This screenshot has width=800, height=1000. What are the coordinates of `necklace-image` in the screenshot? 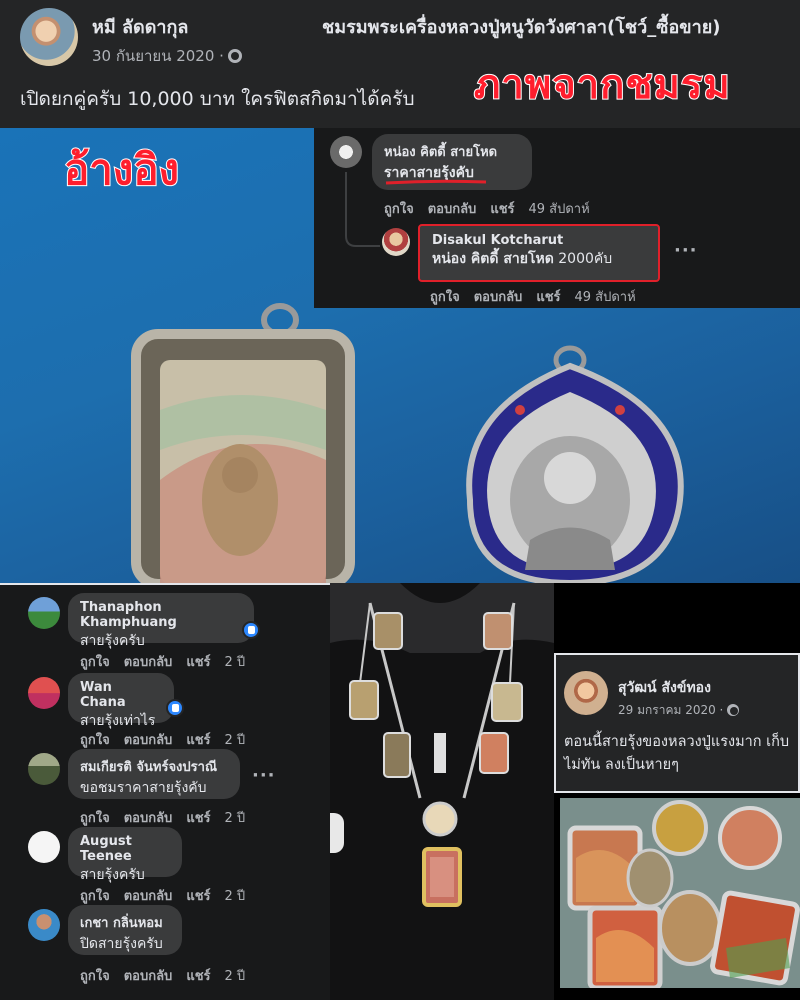 It's located at (442, 791).